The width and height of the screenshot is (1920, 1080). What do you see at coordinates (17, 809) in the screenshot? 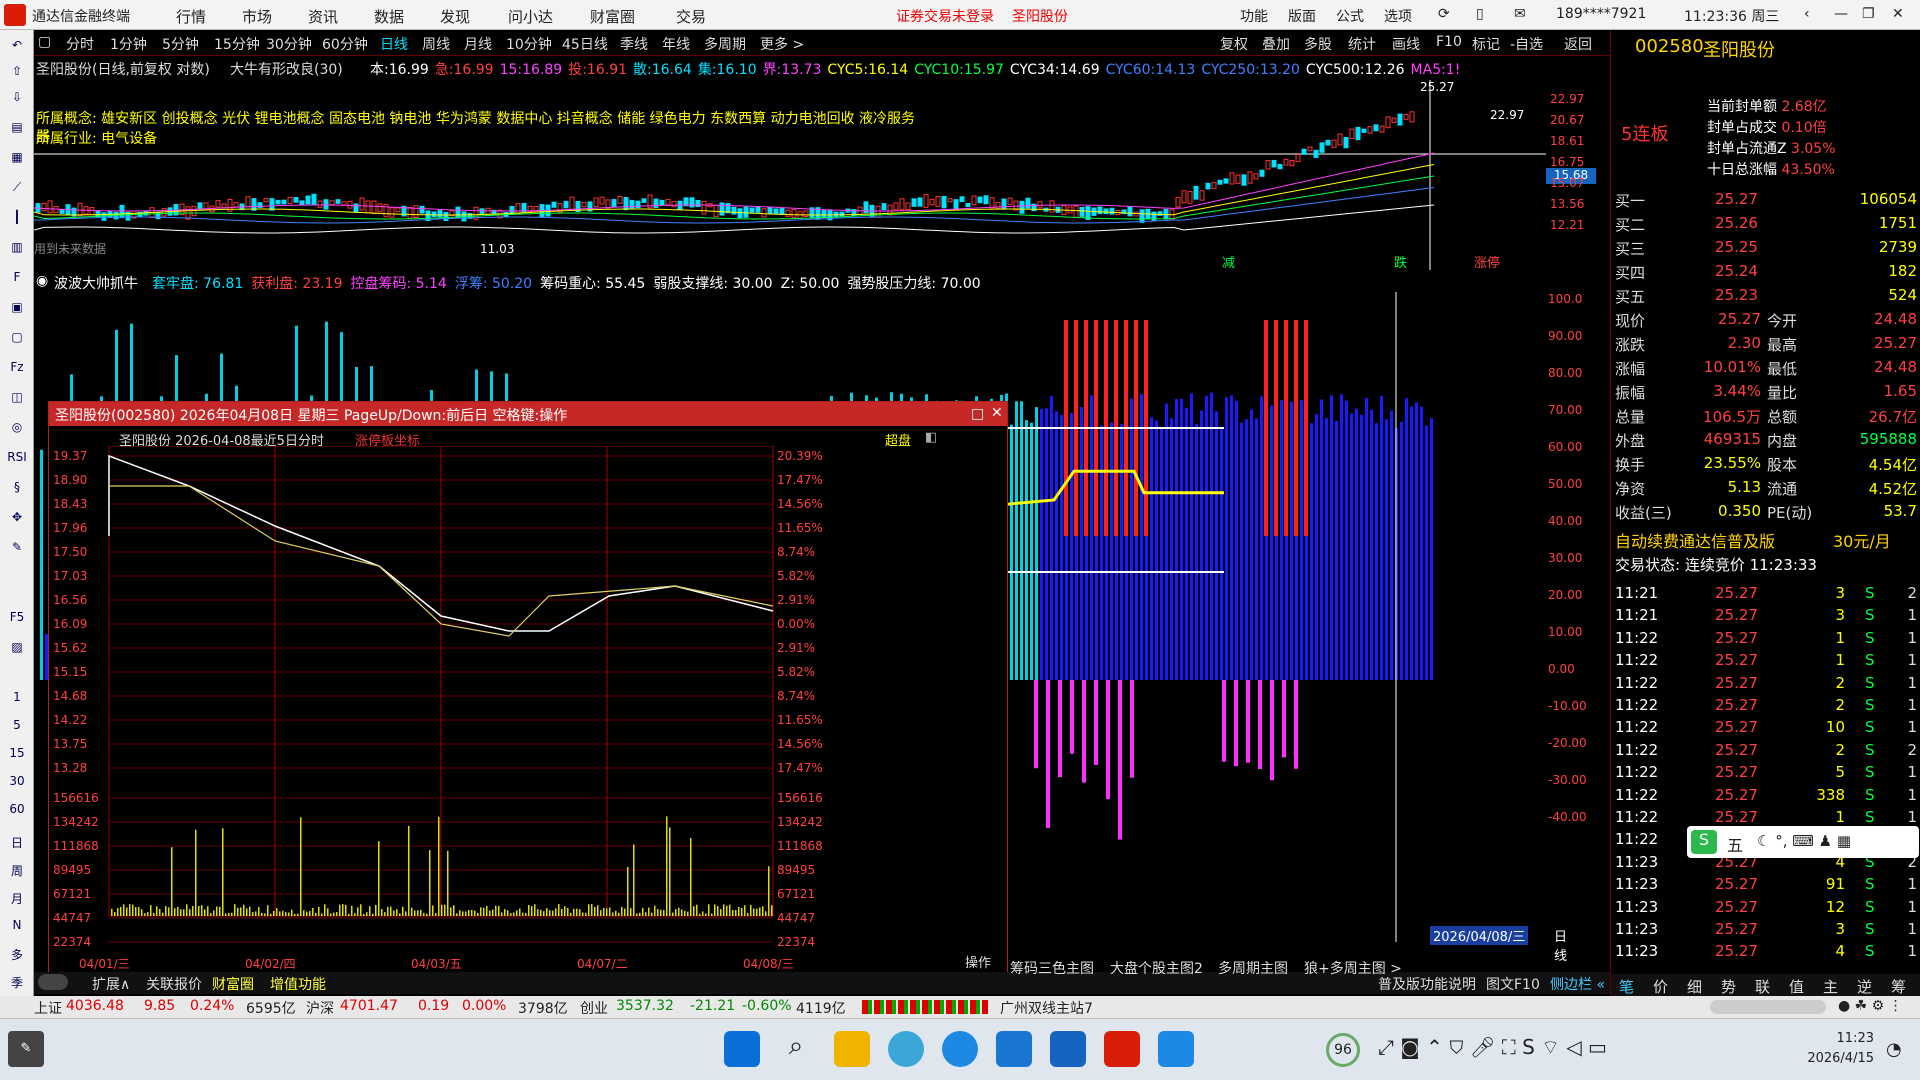
I see `period-60: 60` at bounding box center [17, 809].